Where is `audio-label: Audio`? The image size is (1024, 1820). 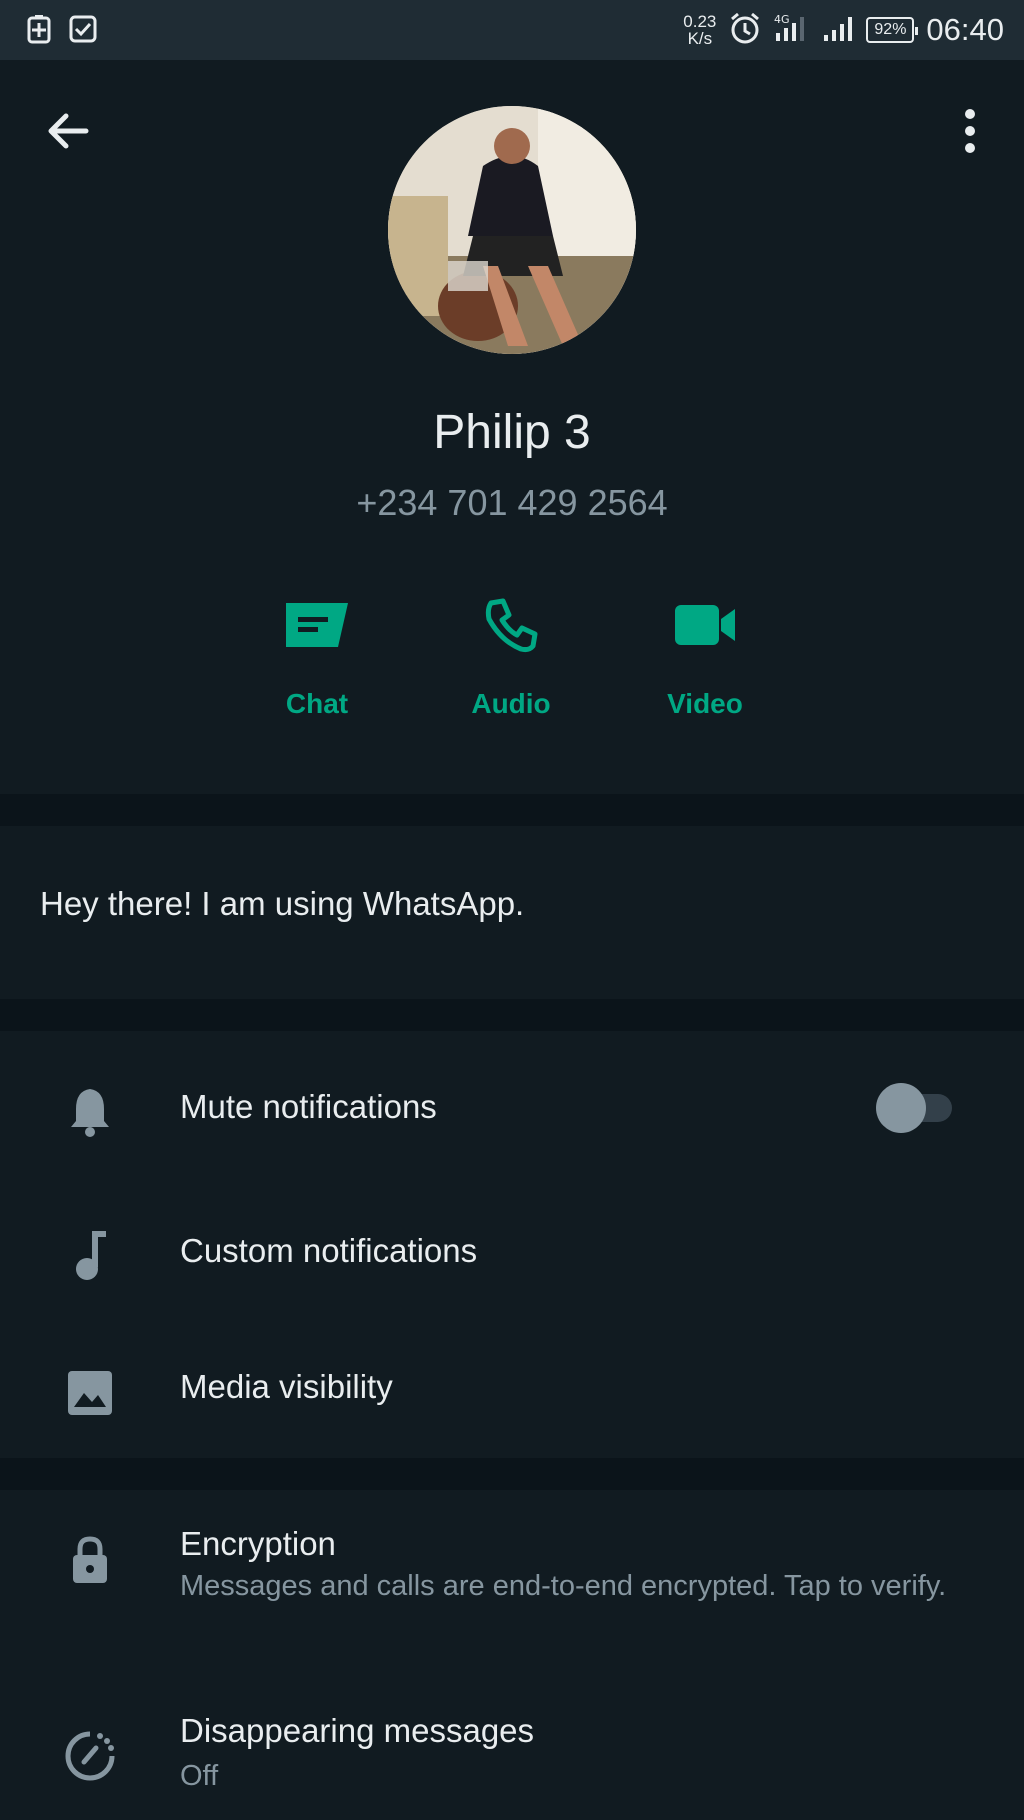 audio-label: Audio is located at coordinates (511, 703).